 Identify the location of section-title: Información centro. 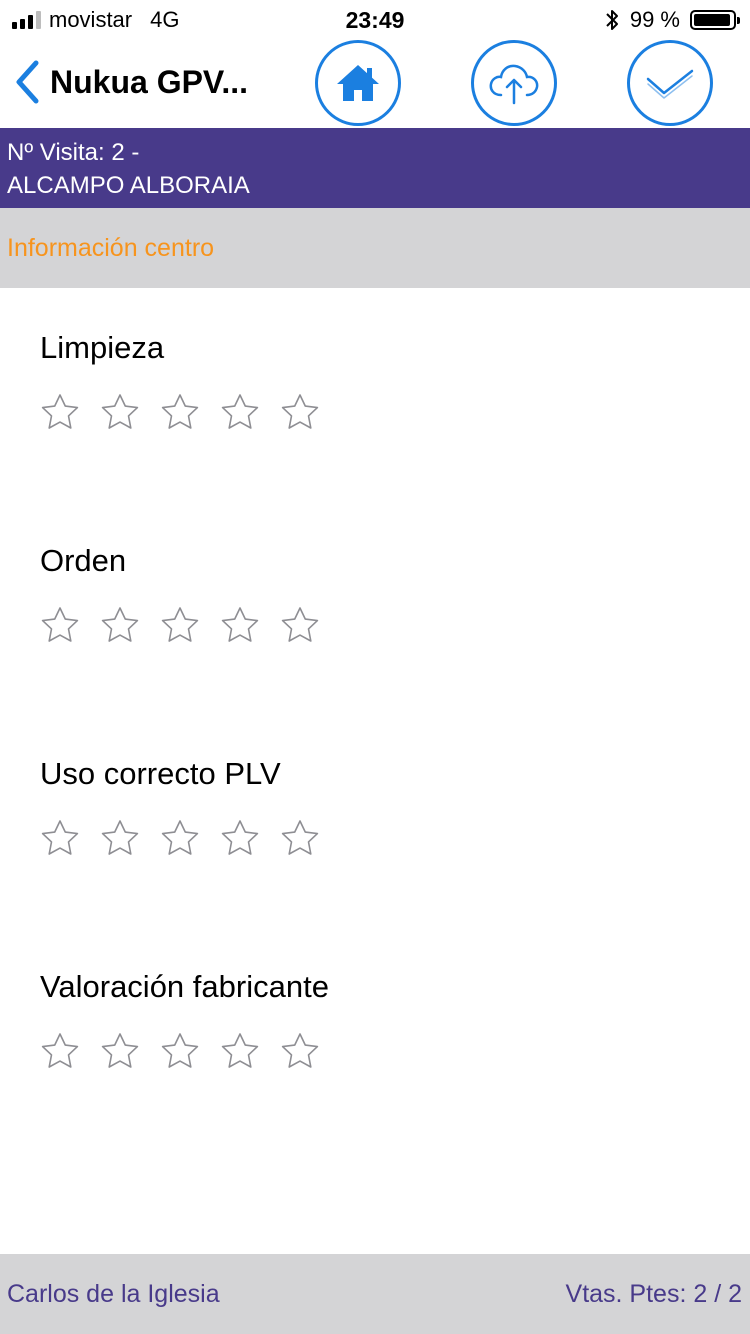
(111, 247).